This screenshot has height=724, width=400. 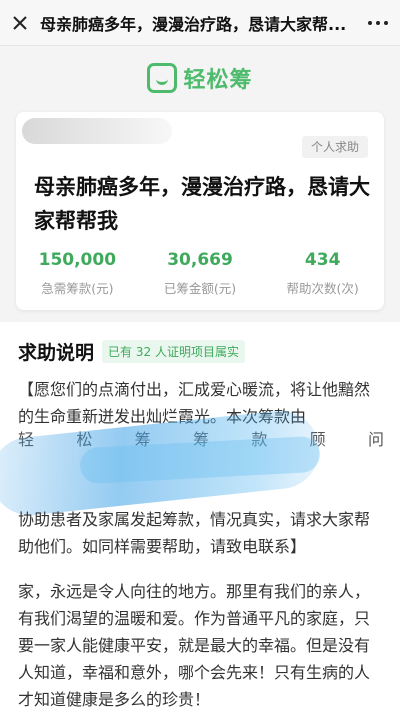 I want to click on brand-logo-icon, so click(x=162, y=78).